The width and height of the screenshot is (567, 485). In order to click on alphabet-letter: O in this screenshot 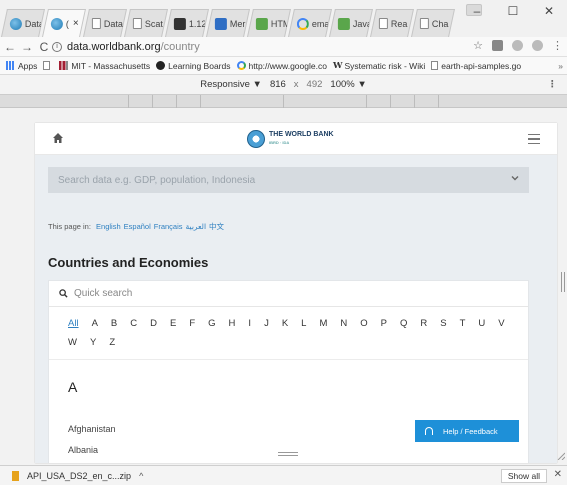, I will do `click(363, 323)`.